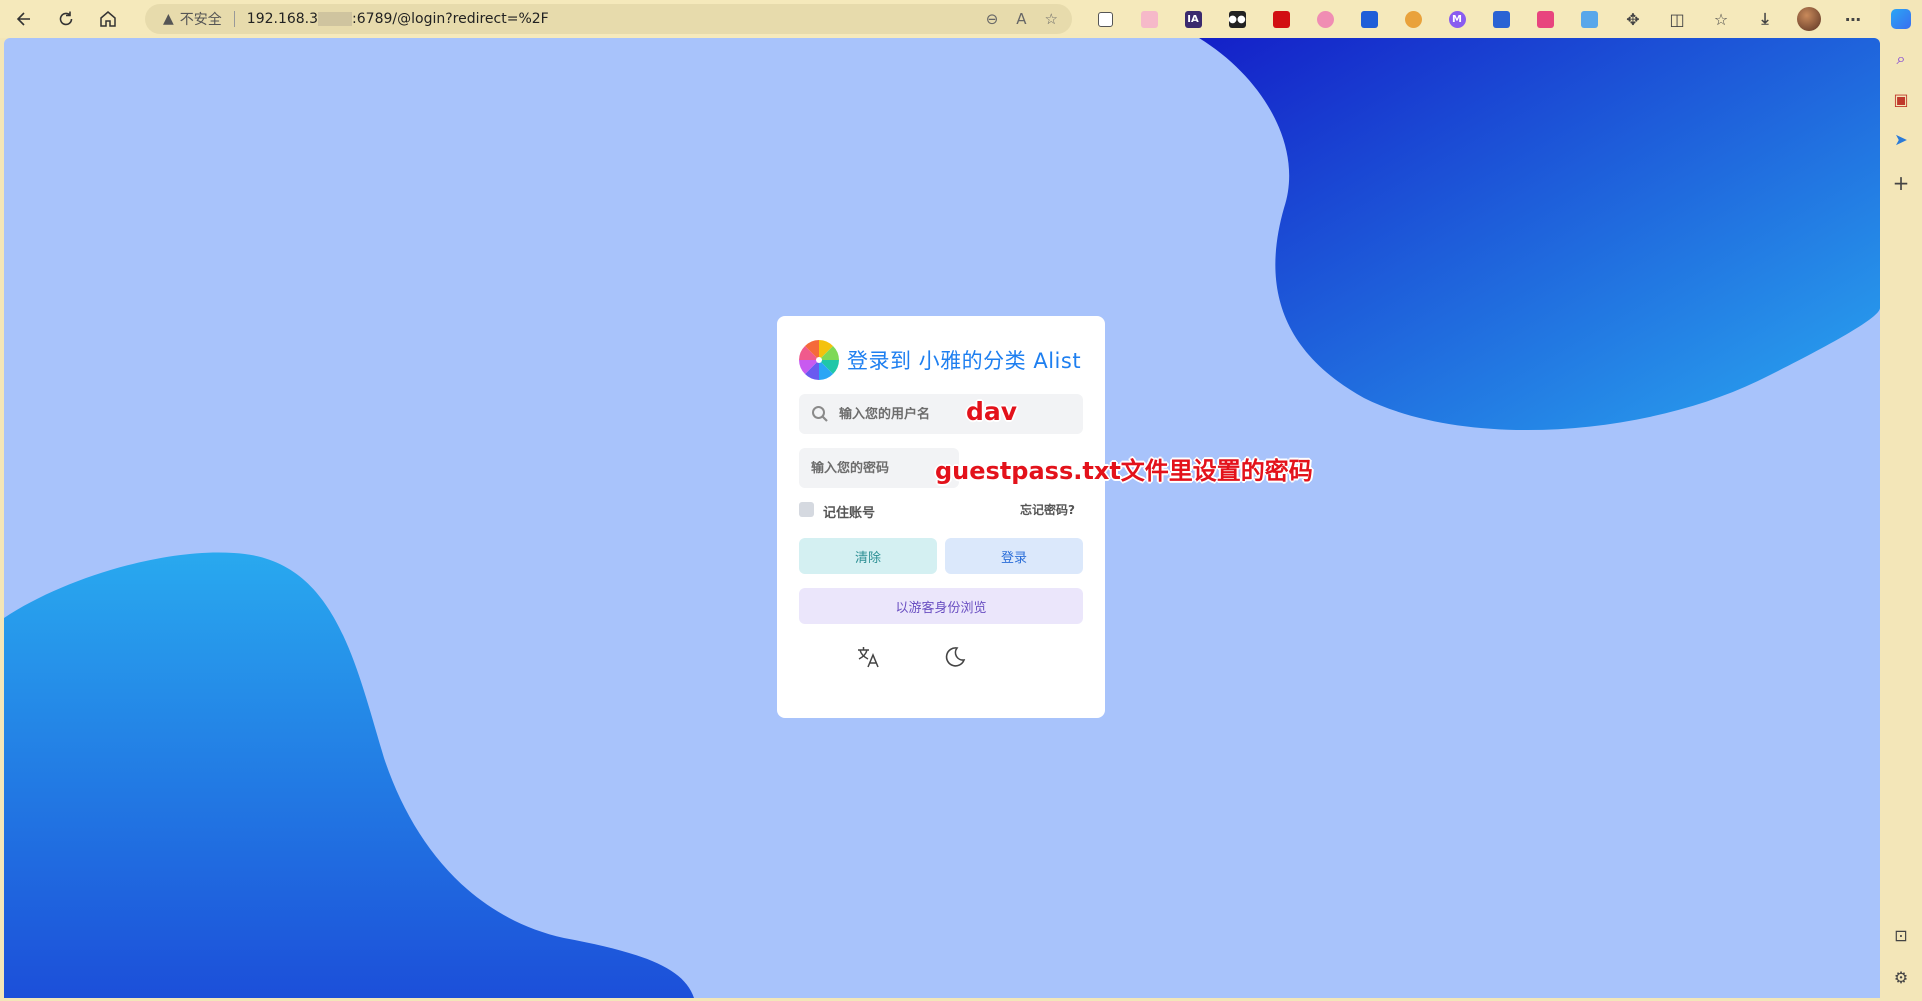 The image size is (1922, 1001). What do you see at coordinates (1501, 19) in the screenshot?
I see `extension-arrows-icon` at bounding box center [1501, 19].